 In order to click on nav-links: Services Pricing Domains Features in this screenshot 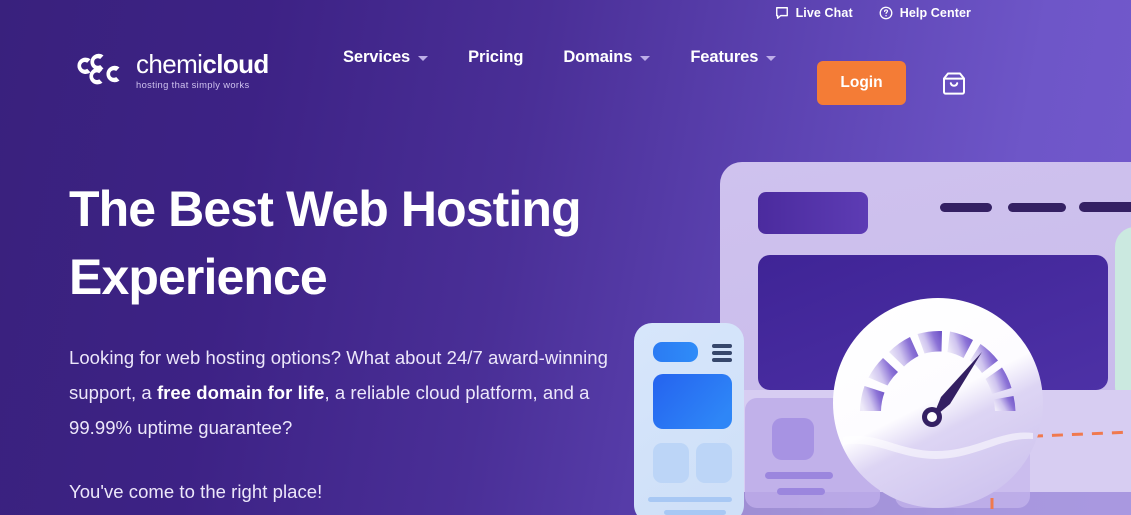, I will do `click(579, 57)`.